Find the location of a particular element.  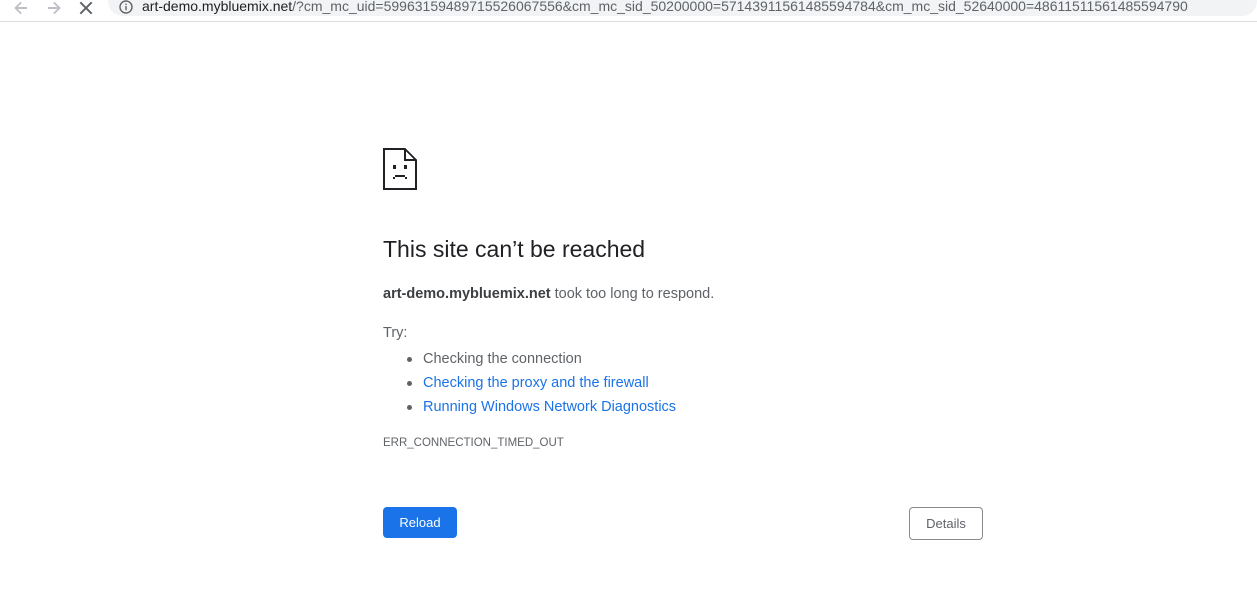

close-icon is located at coordinates (86, 8).